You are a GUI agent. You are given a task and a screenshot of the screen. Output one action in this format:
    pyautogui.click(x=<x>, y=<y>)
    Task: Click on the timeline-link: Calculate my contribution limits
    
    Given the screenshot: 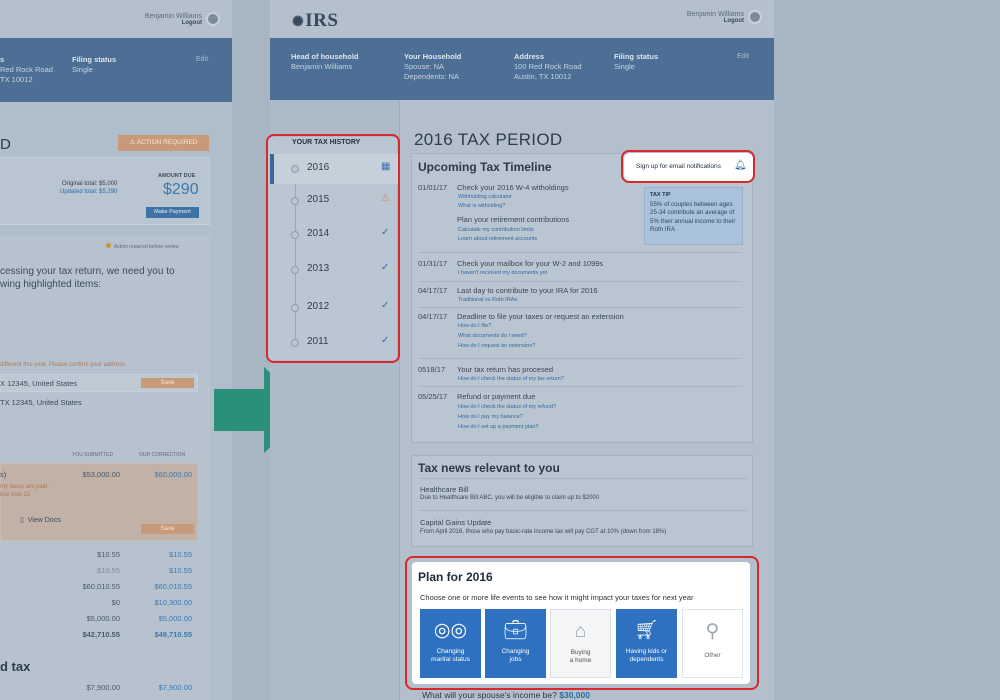 What is the action you would take?
    pyautogui.click(x=496, y=230)
    